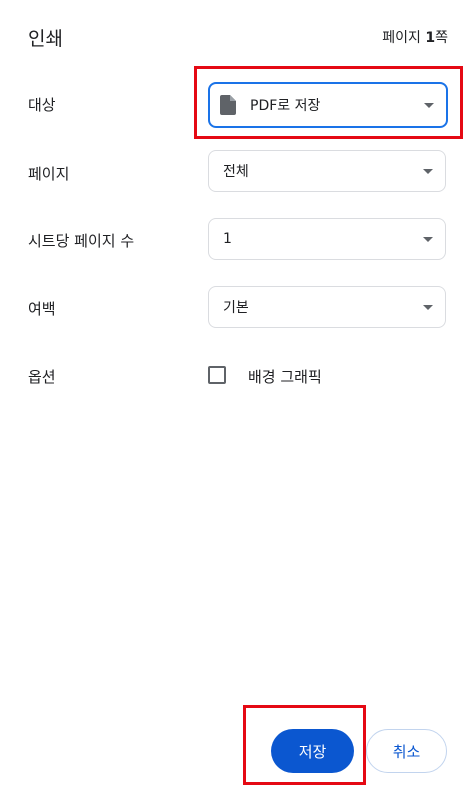  Describe the element at coordinates (42, 105) in the screenshot. I see `destination-label: 대상` at that location.